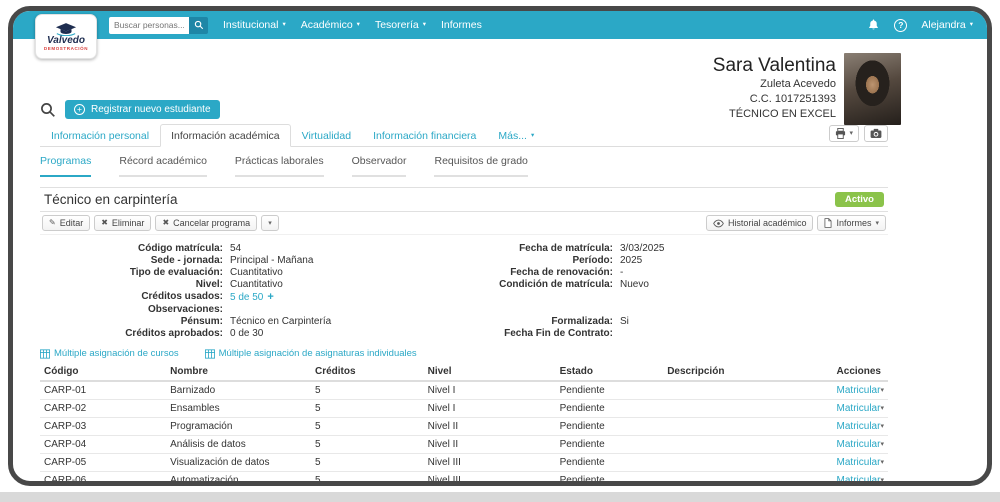 Image resolution: width=1000 pixels, height=502 pixels. Describe the element at coordinates (851, 223) in the screenshot. I see `reports-button: Informes ▾` at that location.